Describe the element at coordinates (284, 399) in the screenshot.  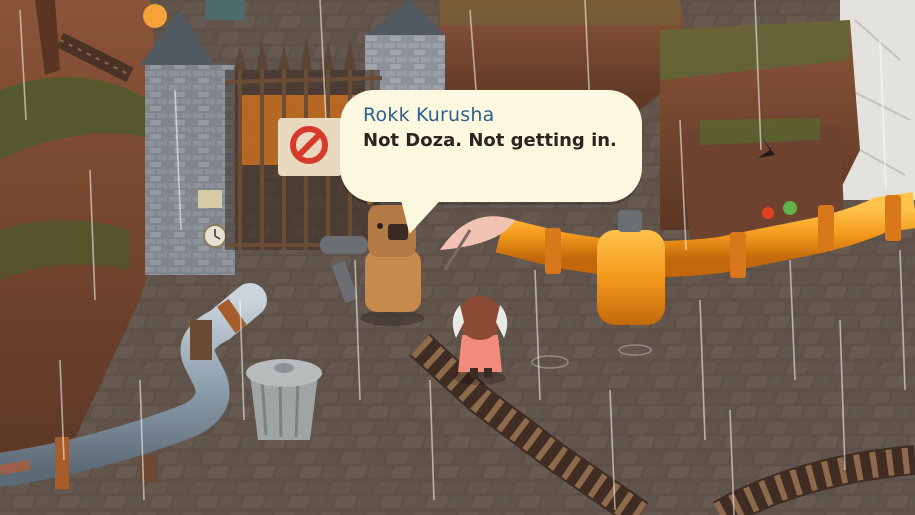
I see `trash-can` at that location.